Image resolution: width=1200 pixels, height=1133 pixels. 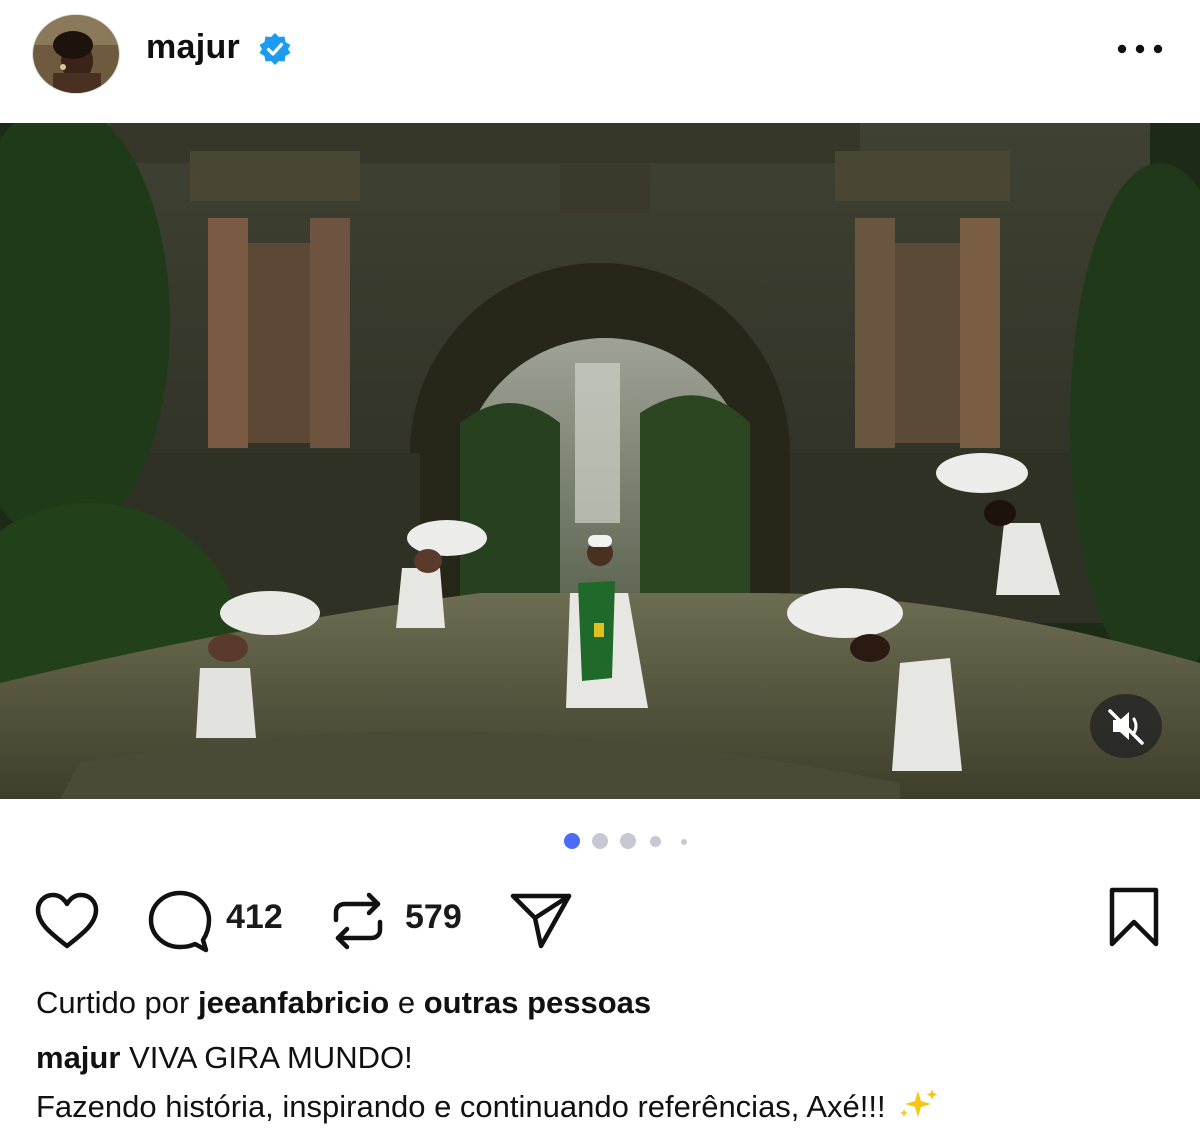 I want to click on mute-toggle-button, so click(x=1126, y=726).